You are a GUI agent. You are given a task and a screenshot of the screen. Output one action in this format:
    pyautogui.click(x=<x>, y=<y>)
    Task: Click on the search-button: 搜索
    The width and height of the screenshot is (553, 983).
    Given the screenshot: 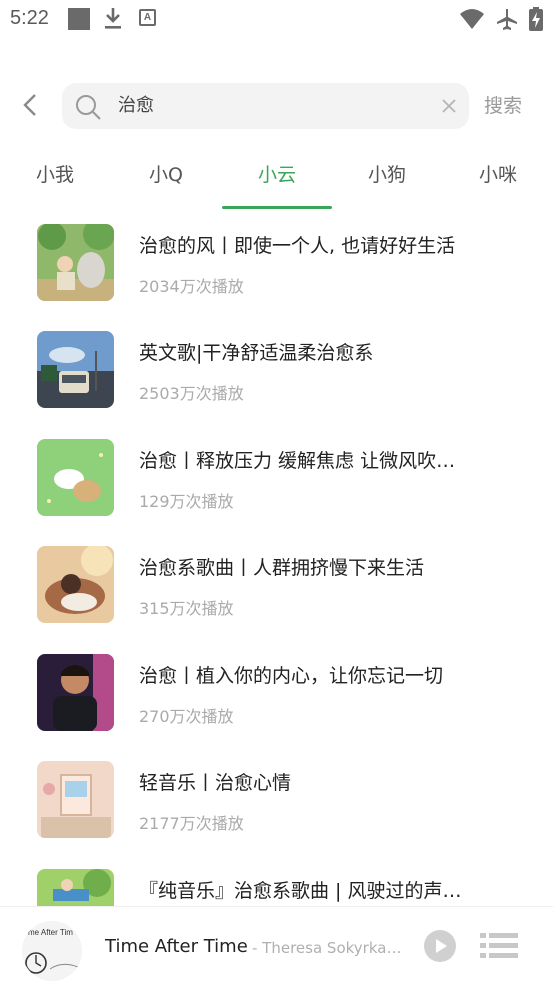 What is the action you would take?
    pyautogui.click(x=503, y=104)
    